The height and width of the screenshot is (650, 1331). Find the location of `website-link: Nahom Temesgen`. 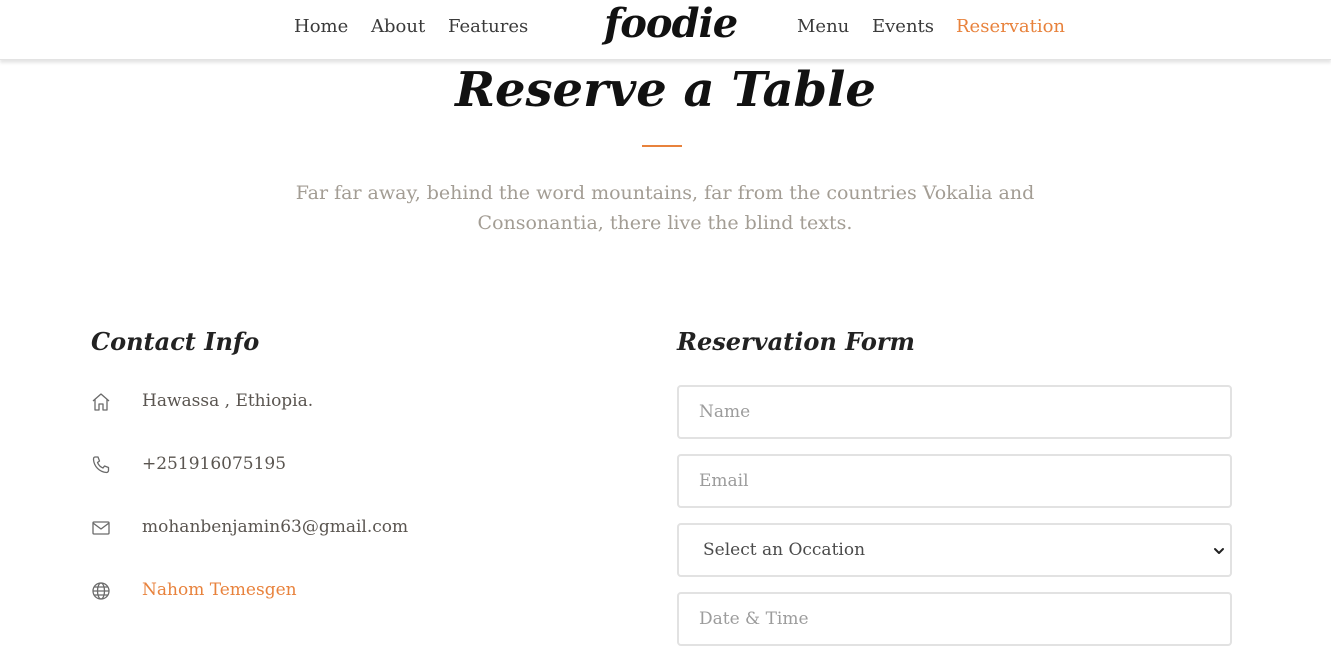

website-link: Nahom Temesgen is located at coordinates (219, 590).